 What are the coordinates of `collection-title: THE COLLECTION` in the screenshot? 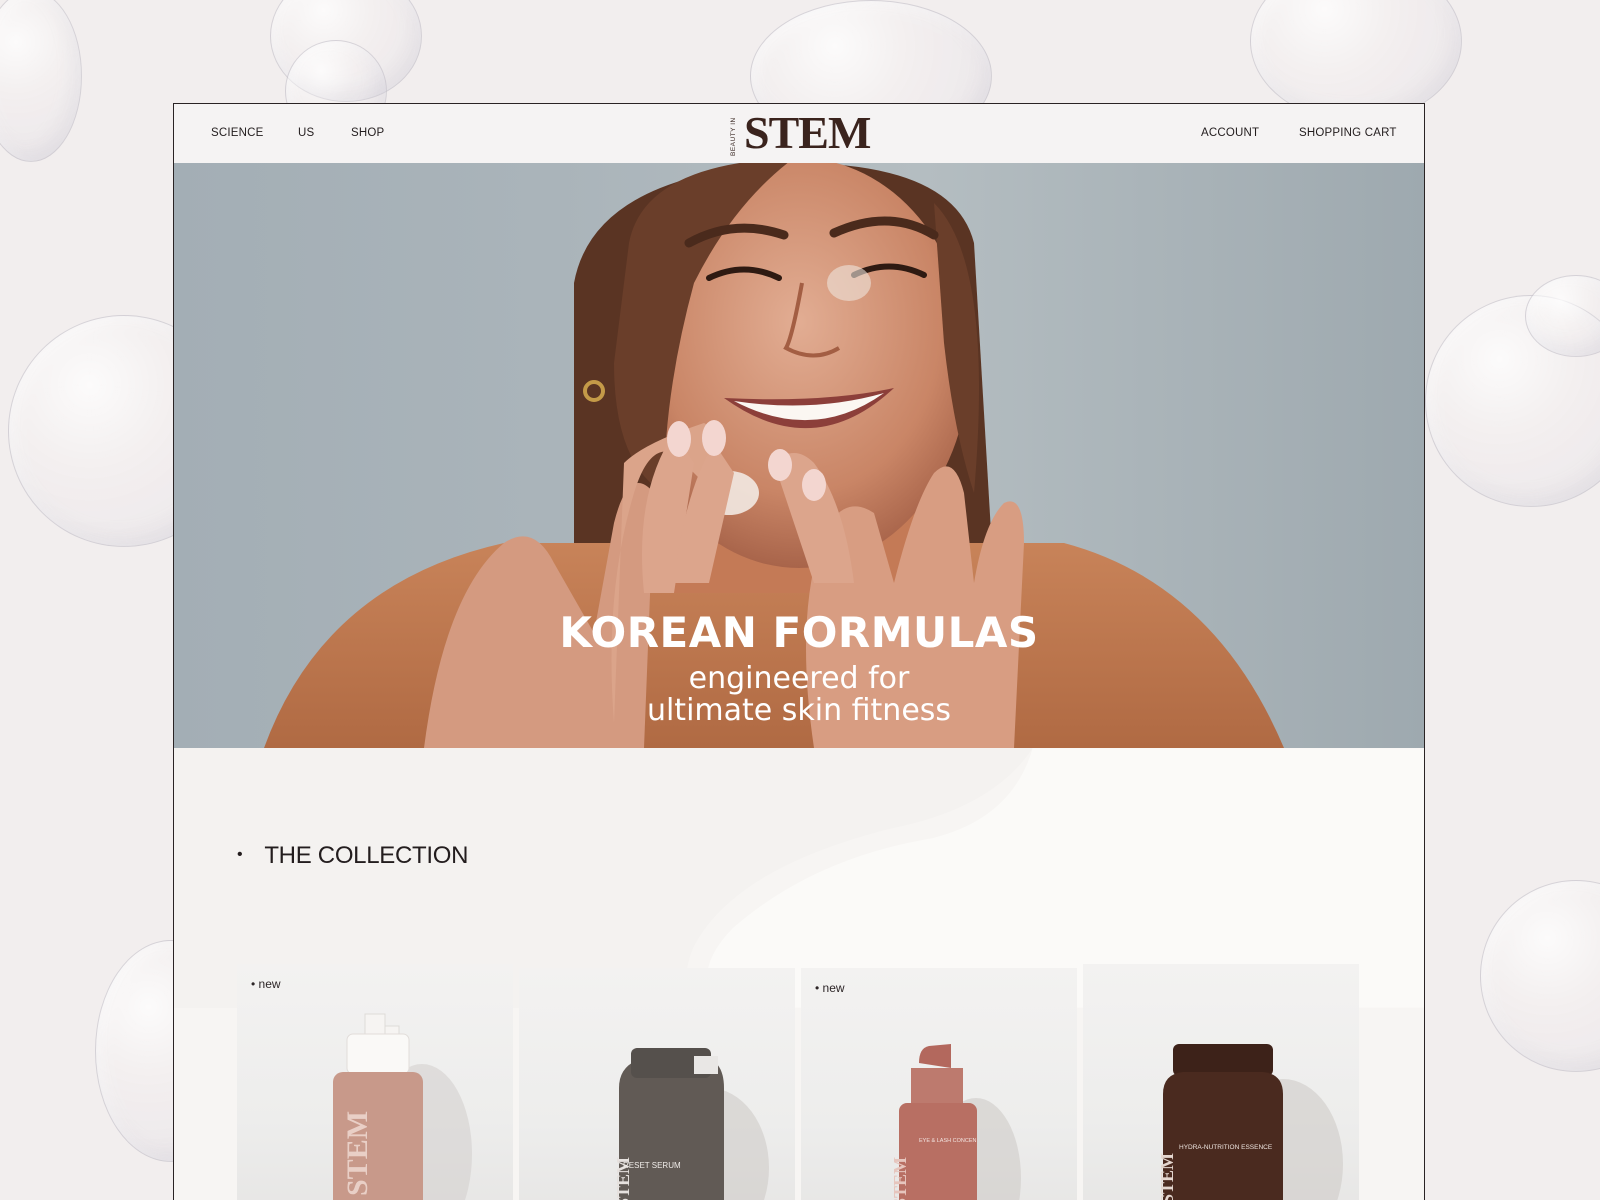 It's located at (366, 855).